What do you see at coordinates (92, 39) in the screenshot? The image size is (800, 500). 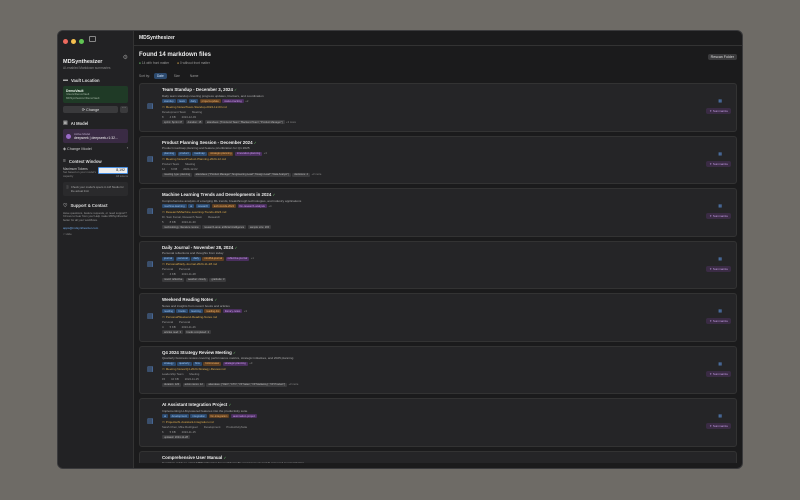 I see `sidebar-toggle-icon` at bounding box center [92, 39].